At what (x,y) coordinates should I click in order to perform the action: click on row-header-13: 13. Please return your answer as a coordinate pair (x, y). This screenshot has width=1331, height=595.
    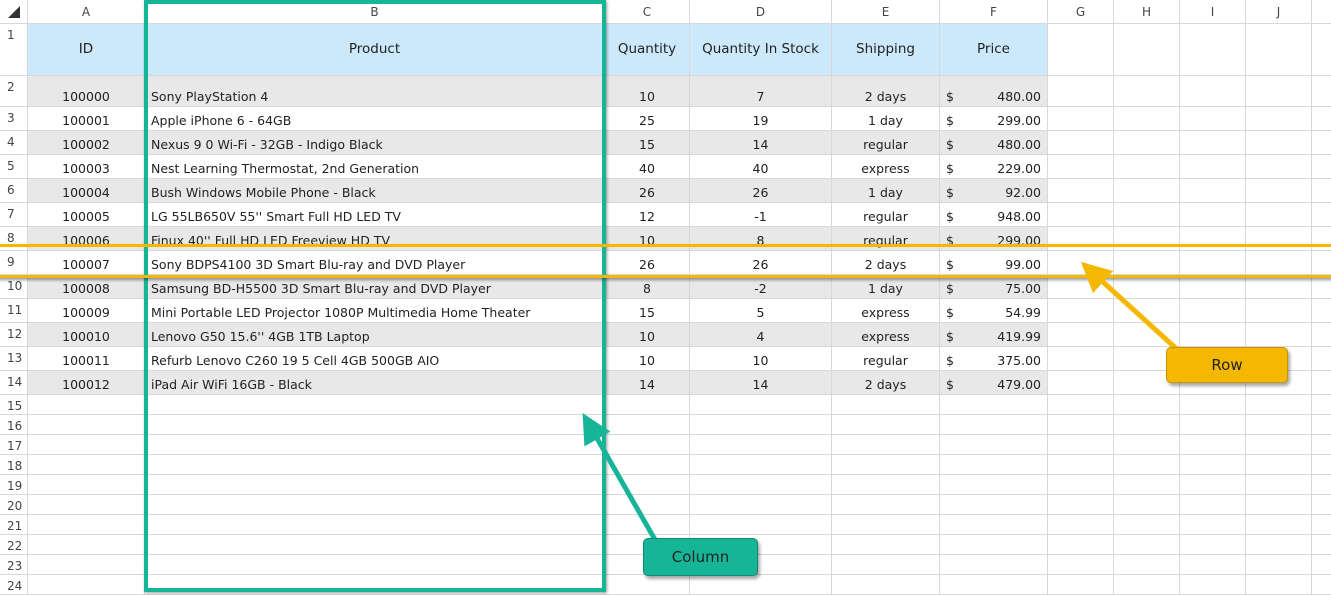
    Looking at the image, I should click on (14, 359).